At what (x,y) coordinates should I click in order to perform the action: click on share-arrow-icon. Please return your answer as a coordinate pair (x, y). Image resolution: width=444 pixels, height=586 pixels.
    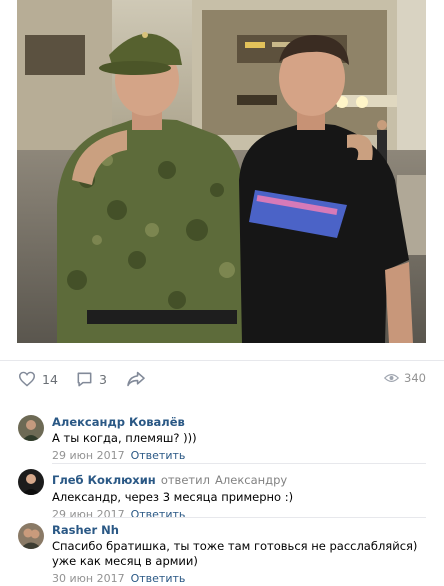
    Looking at the image, I should click on (136, 379).